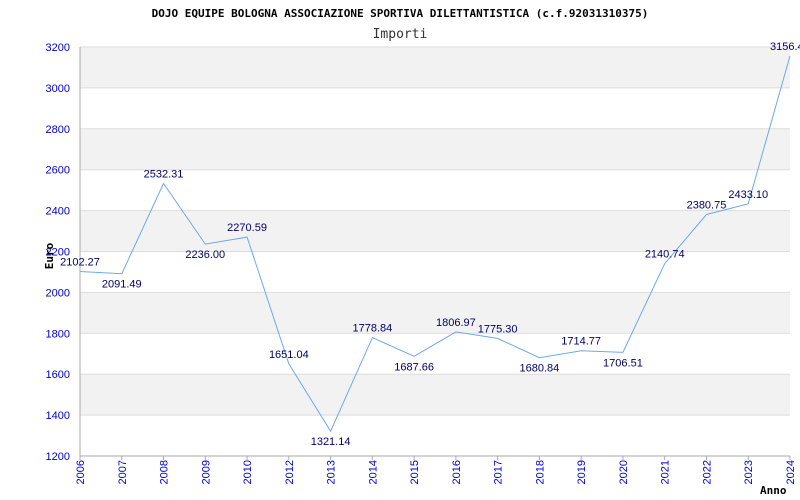 The image size is (800, 500). I want to click on x-tick-label: 2010, so click(248, 472).